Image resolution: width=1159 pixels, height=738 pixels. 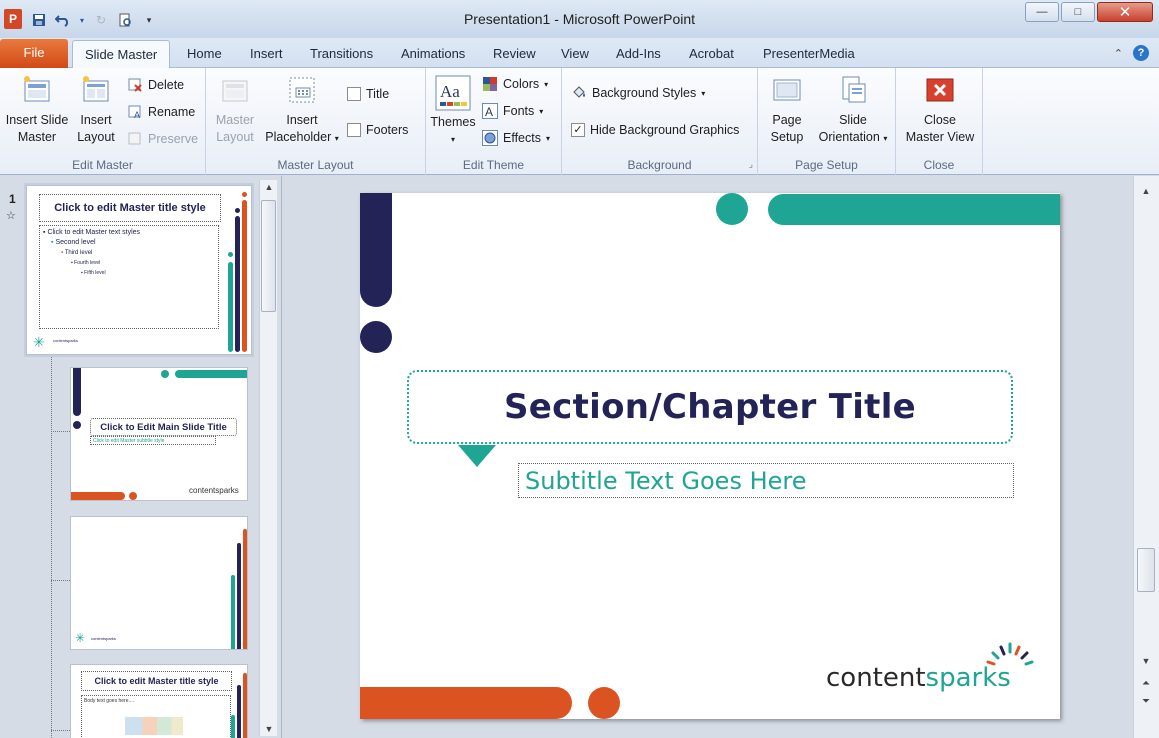 What do you see at coordinates (787, 120) in the screenshot?
I see `page-setup-label-1: Page` at bounding box center [787, 120].